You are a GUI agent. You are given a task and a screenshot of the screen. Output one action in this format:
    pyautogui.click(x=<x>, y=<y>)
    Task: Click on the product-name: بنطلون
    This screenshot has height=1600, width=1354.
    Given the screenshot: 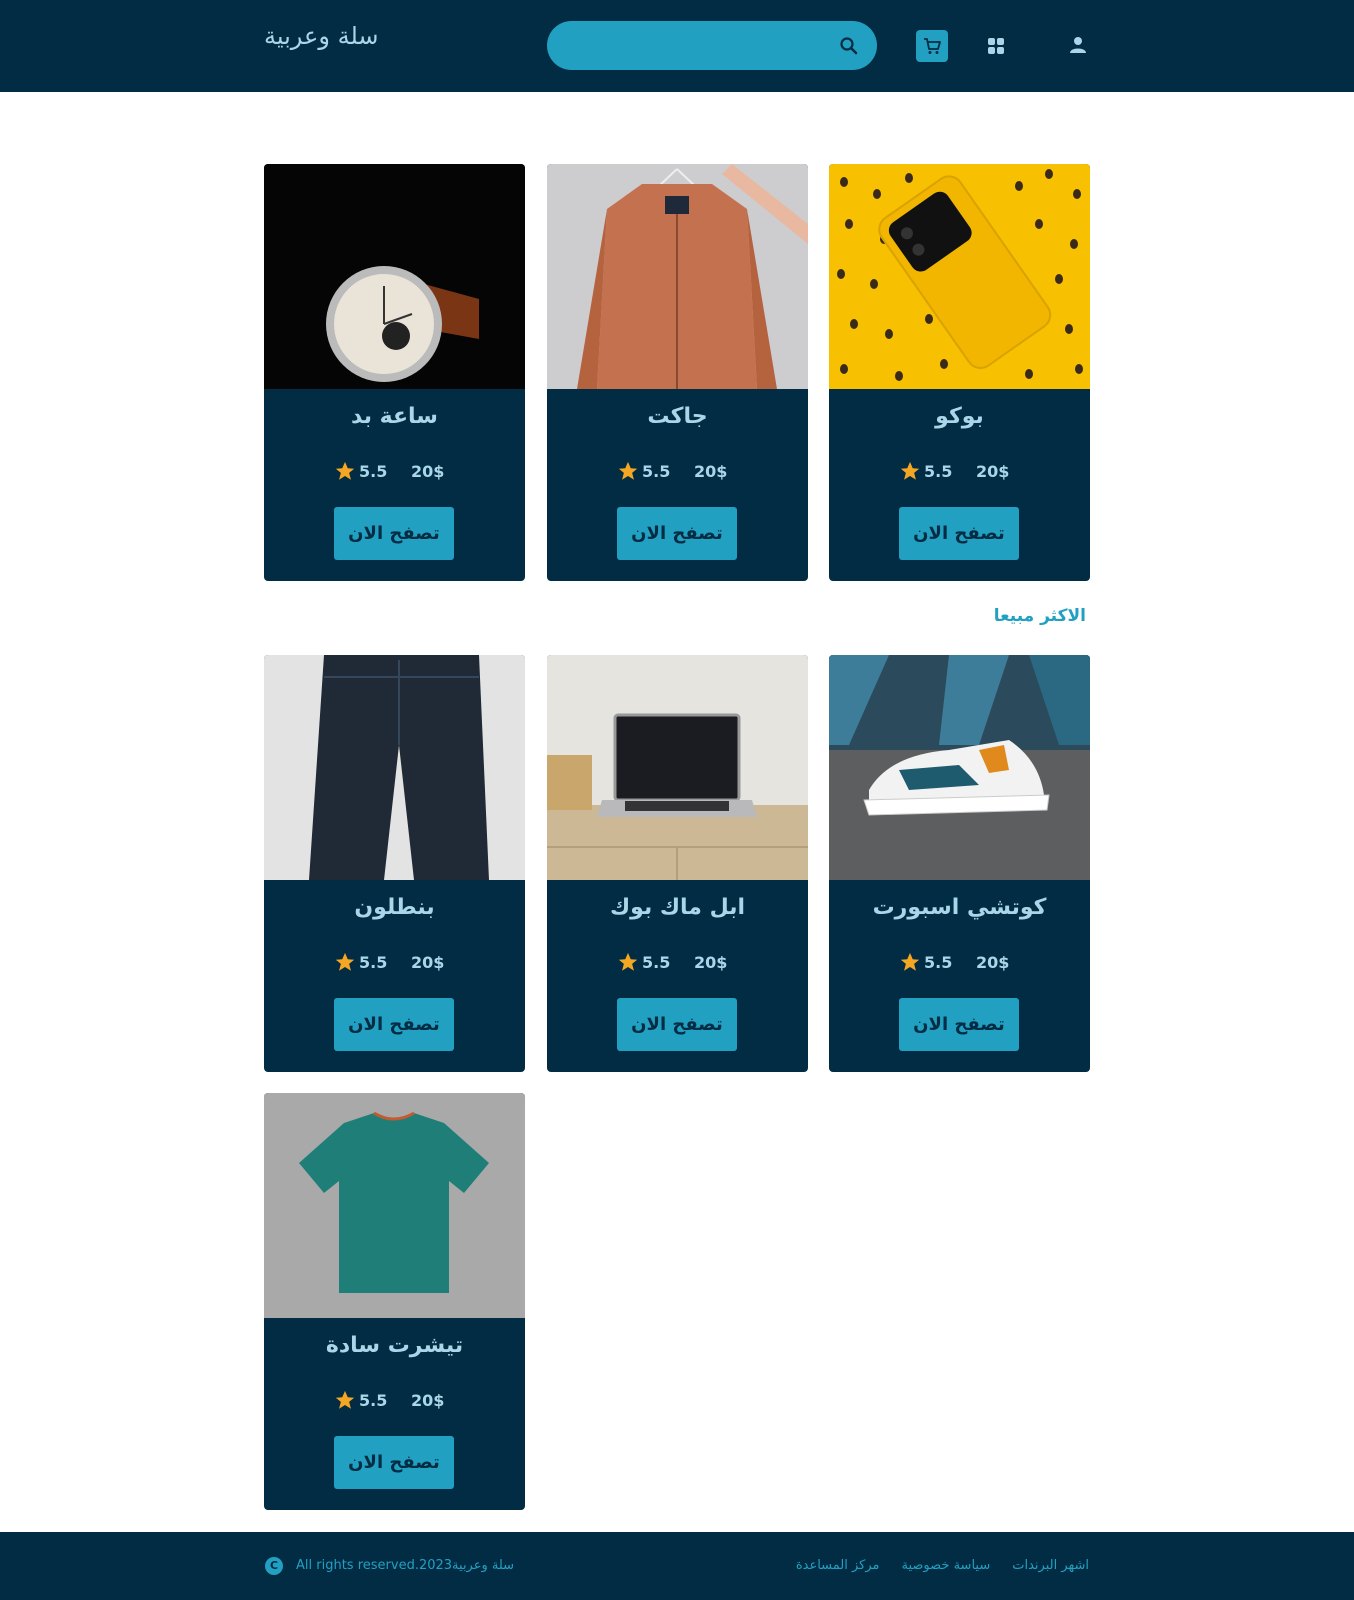 What is the action you would take?
    pyautogui.click(x=394, y=907)
    